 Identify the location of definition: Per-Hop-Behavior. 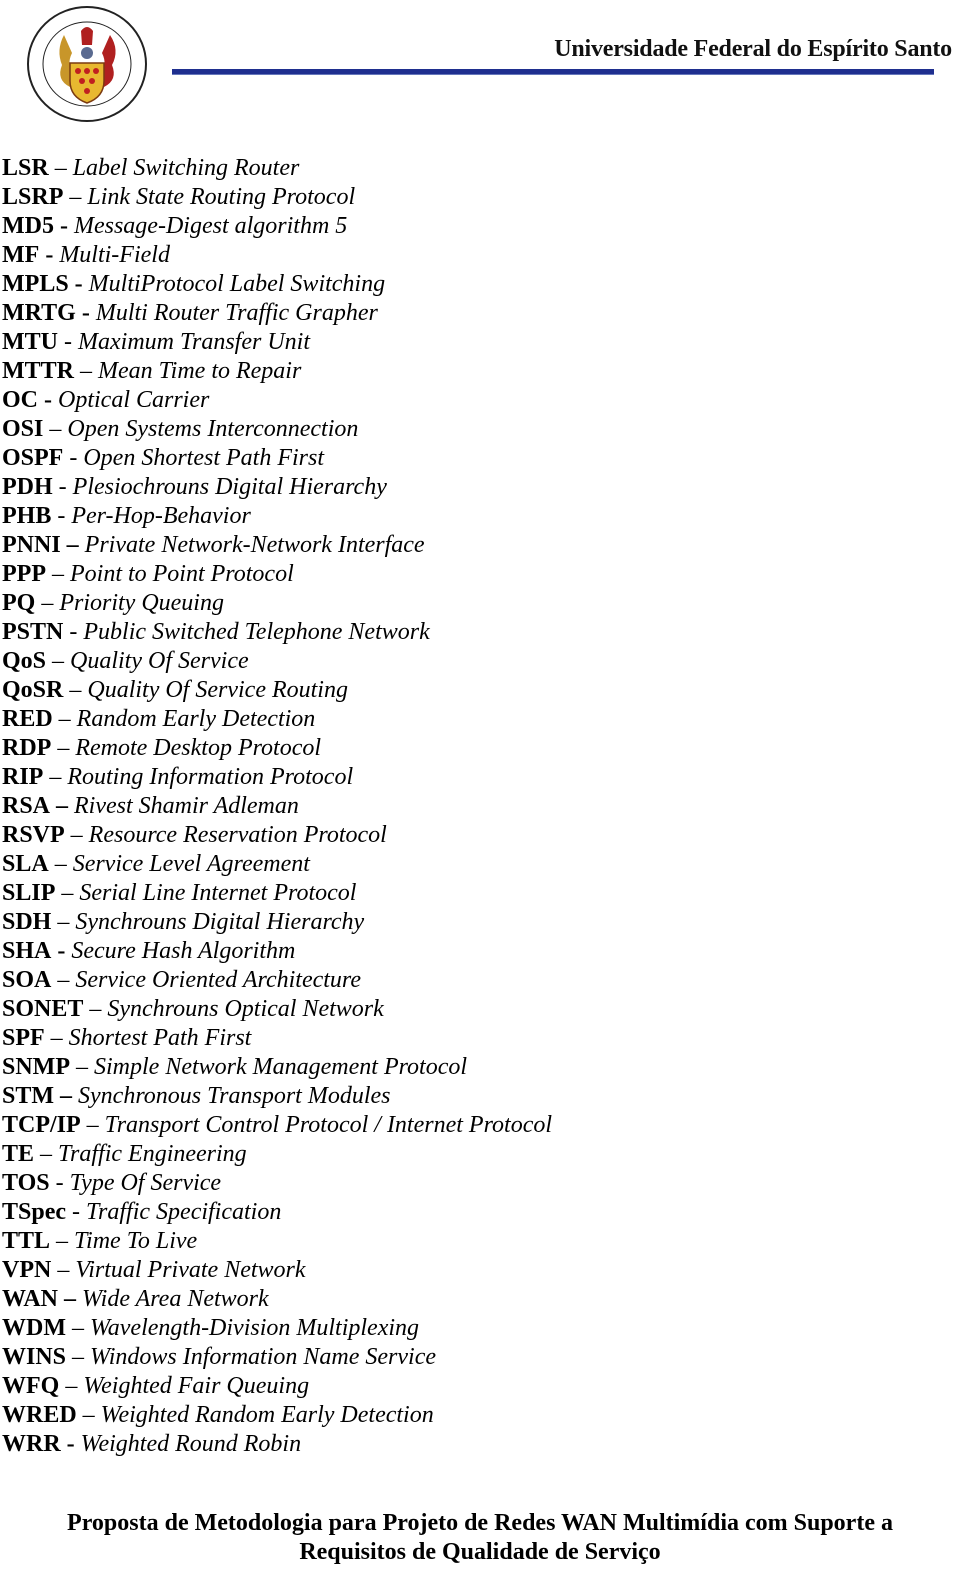
(161, 516).